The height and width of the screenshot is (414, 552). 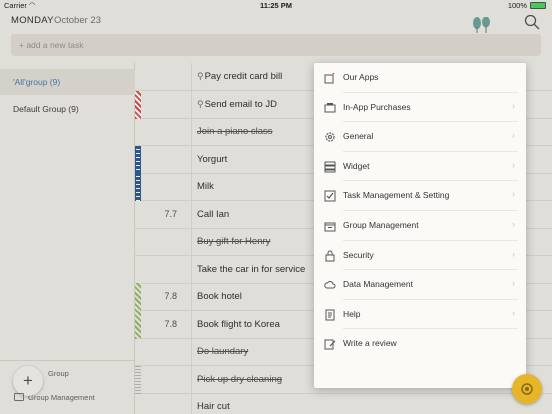 What do you see at coordinates (330, 315) in the screenshot?
I see `help-doc-icon` at bounding box center [330, 315].